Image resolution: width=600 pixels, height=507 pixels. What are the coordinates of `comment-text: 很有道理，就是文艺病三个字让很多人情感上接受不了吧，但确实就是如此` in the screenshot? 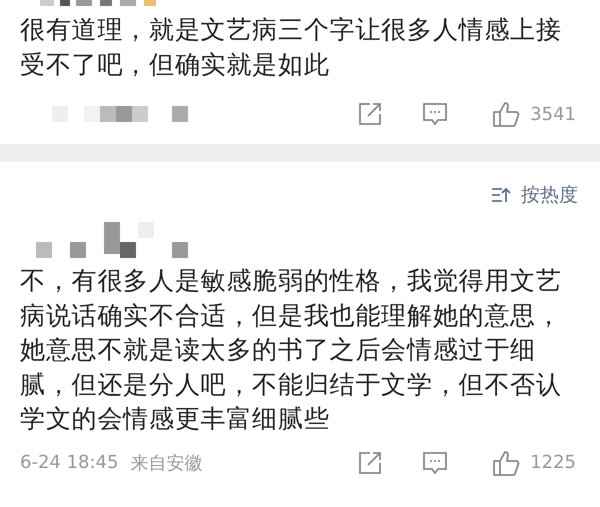 It's located at (291, 47).